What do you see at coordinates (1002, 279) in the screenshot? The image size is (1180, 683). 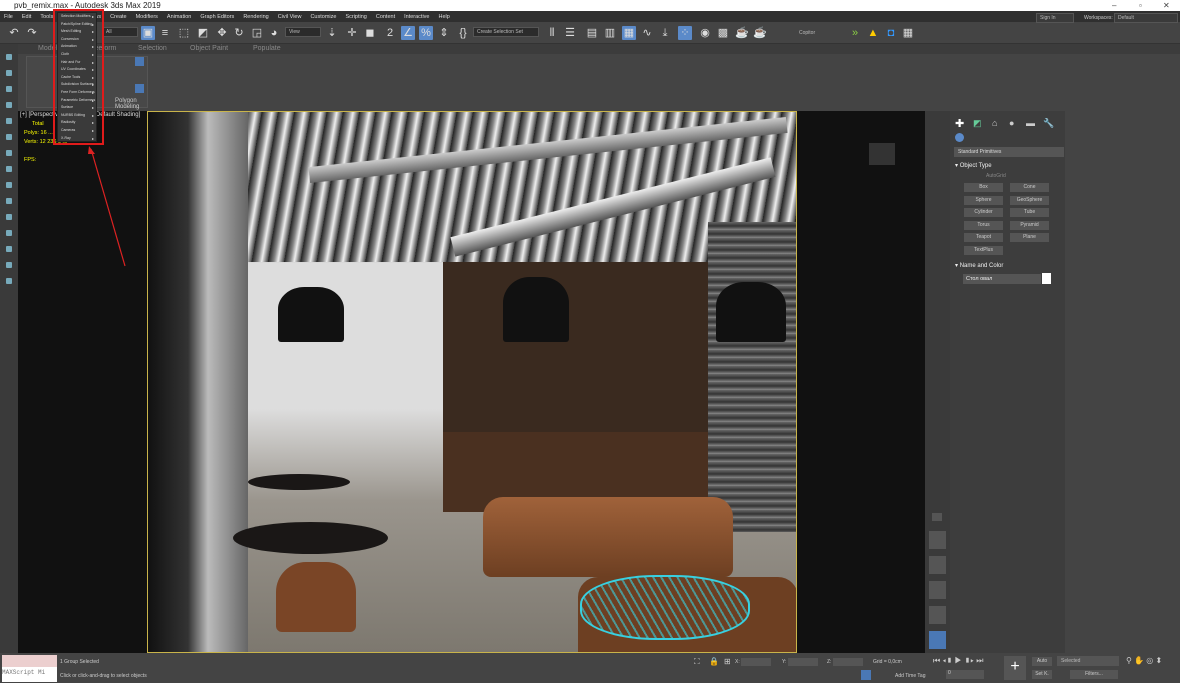 I see `object-name-input: Стол овал` at bounding box center [1002, 279].